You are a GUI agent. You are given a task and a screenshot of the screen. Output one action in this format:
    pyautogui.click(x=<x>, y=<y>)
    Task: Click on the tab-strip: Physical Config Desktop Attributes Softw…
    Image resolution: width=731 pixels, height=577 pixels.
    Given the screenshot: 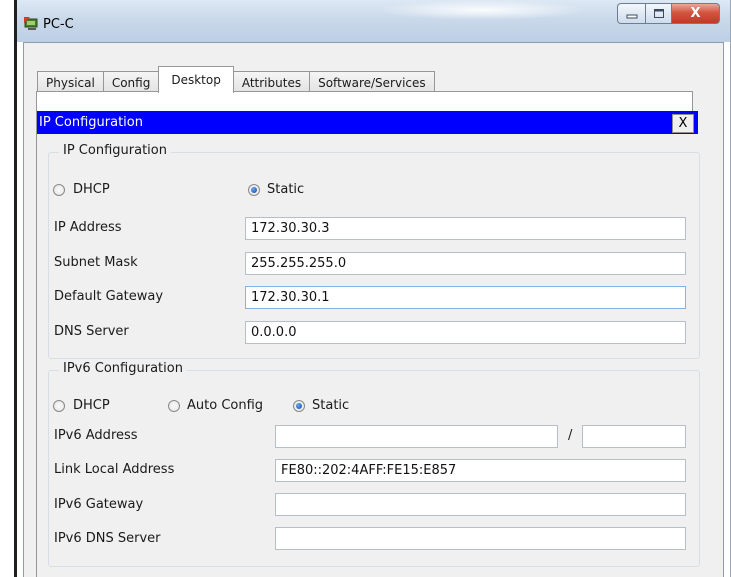 What is the action you would take?
    pyautogui.click(x=236, y=79)
    